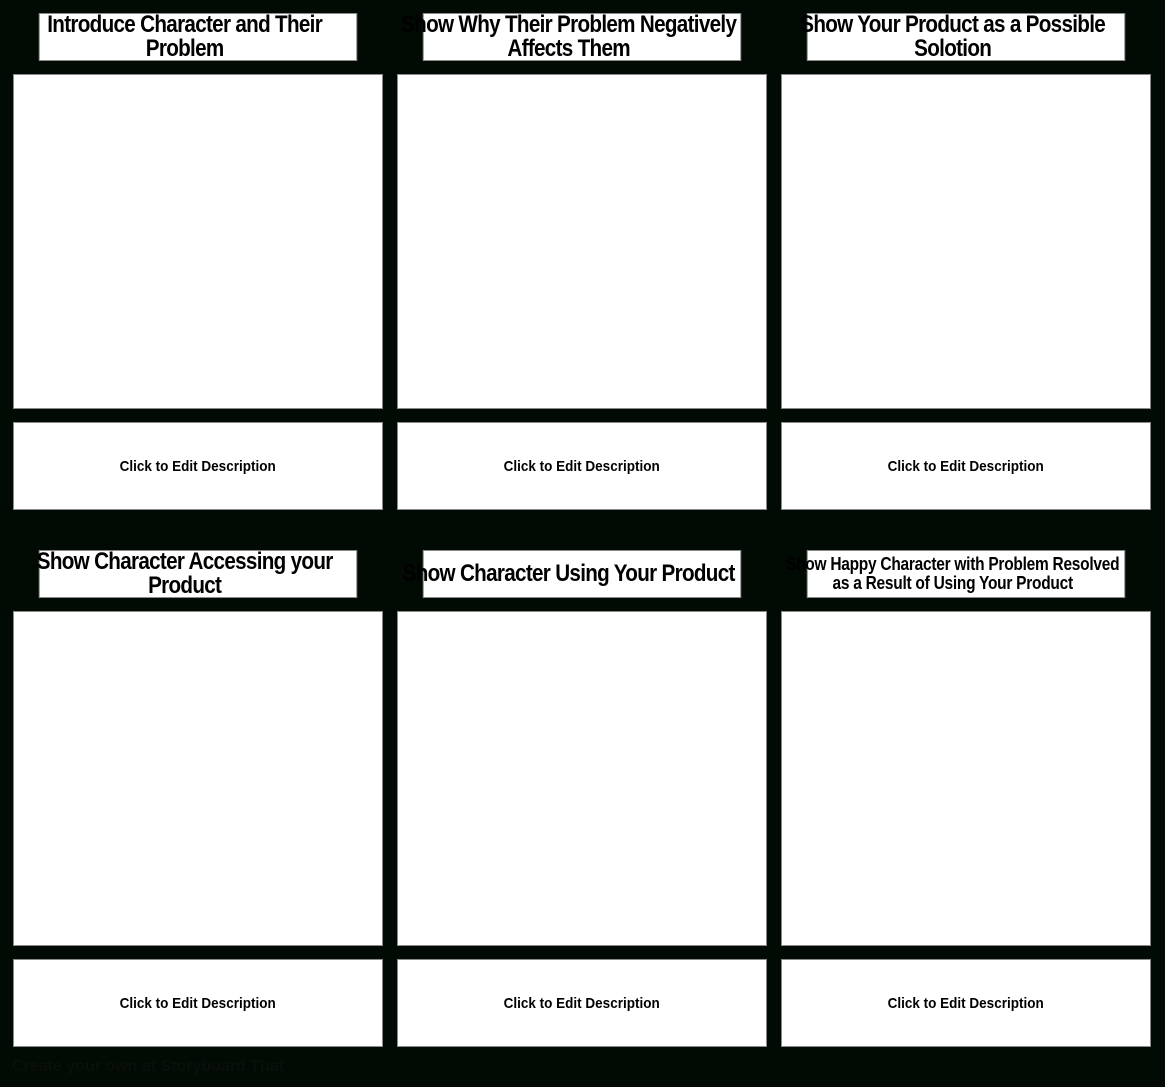  Describe the element at coordinates (185, 36) in the screenshot. I see `panel-title-text: Introduce Character and Their Problem` at that location.